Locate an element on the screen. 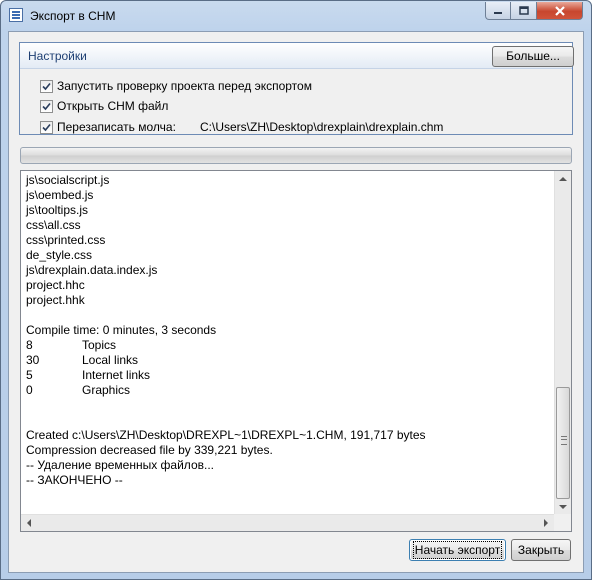 The height and width of the screenshot is (580, 592). log-line: css\printed.css is located at coordinates (66, 240).